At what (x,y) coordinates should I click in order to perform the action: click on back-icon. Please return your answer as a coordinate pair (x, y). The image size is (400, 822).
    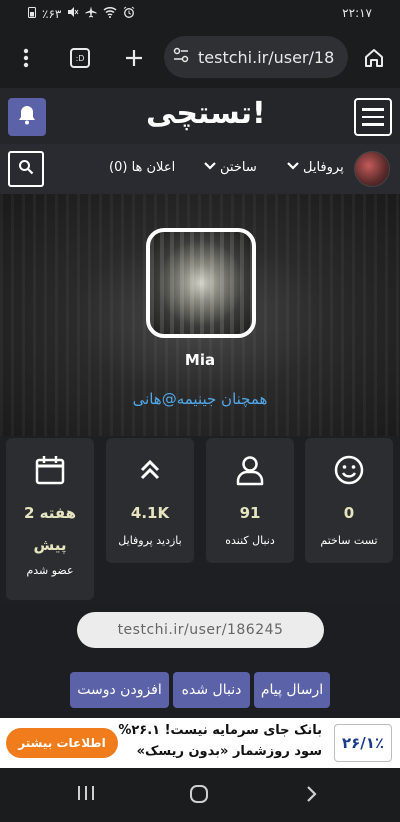
    Looking at the image, I should click on (311, 796).